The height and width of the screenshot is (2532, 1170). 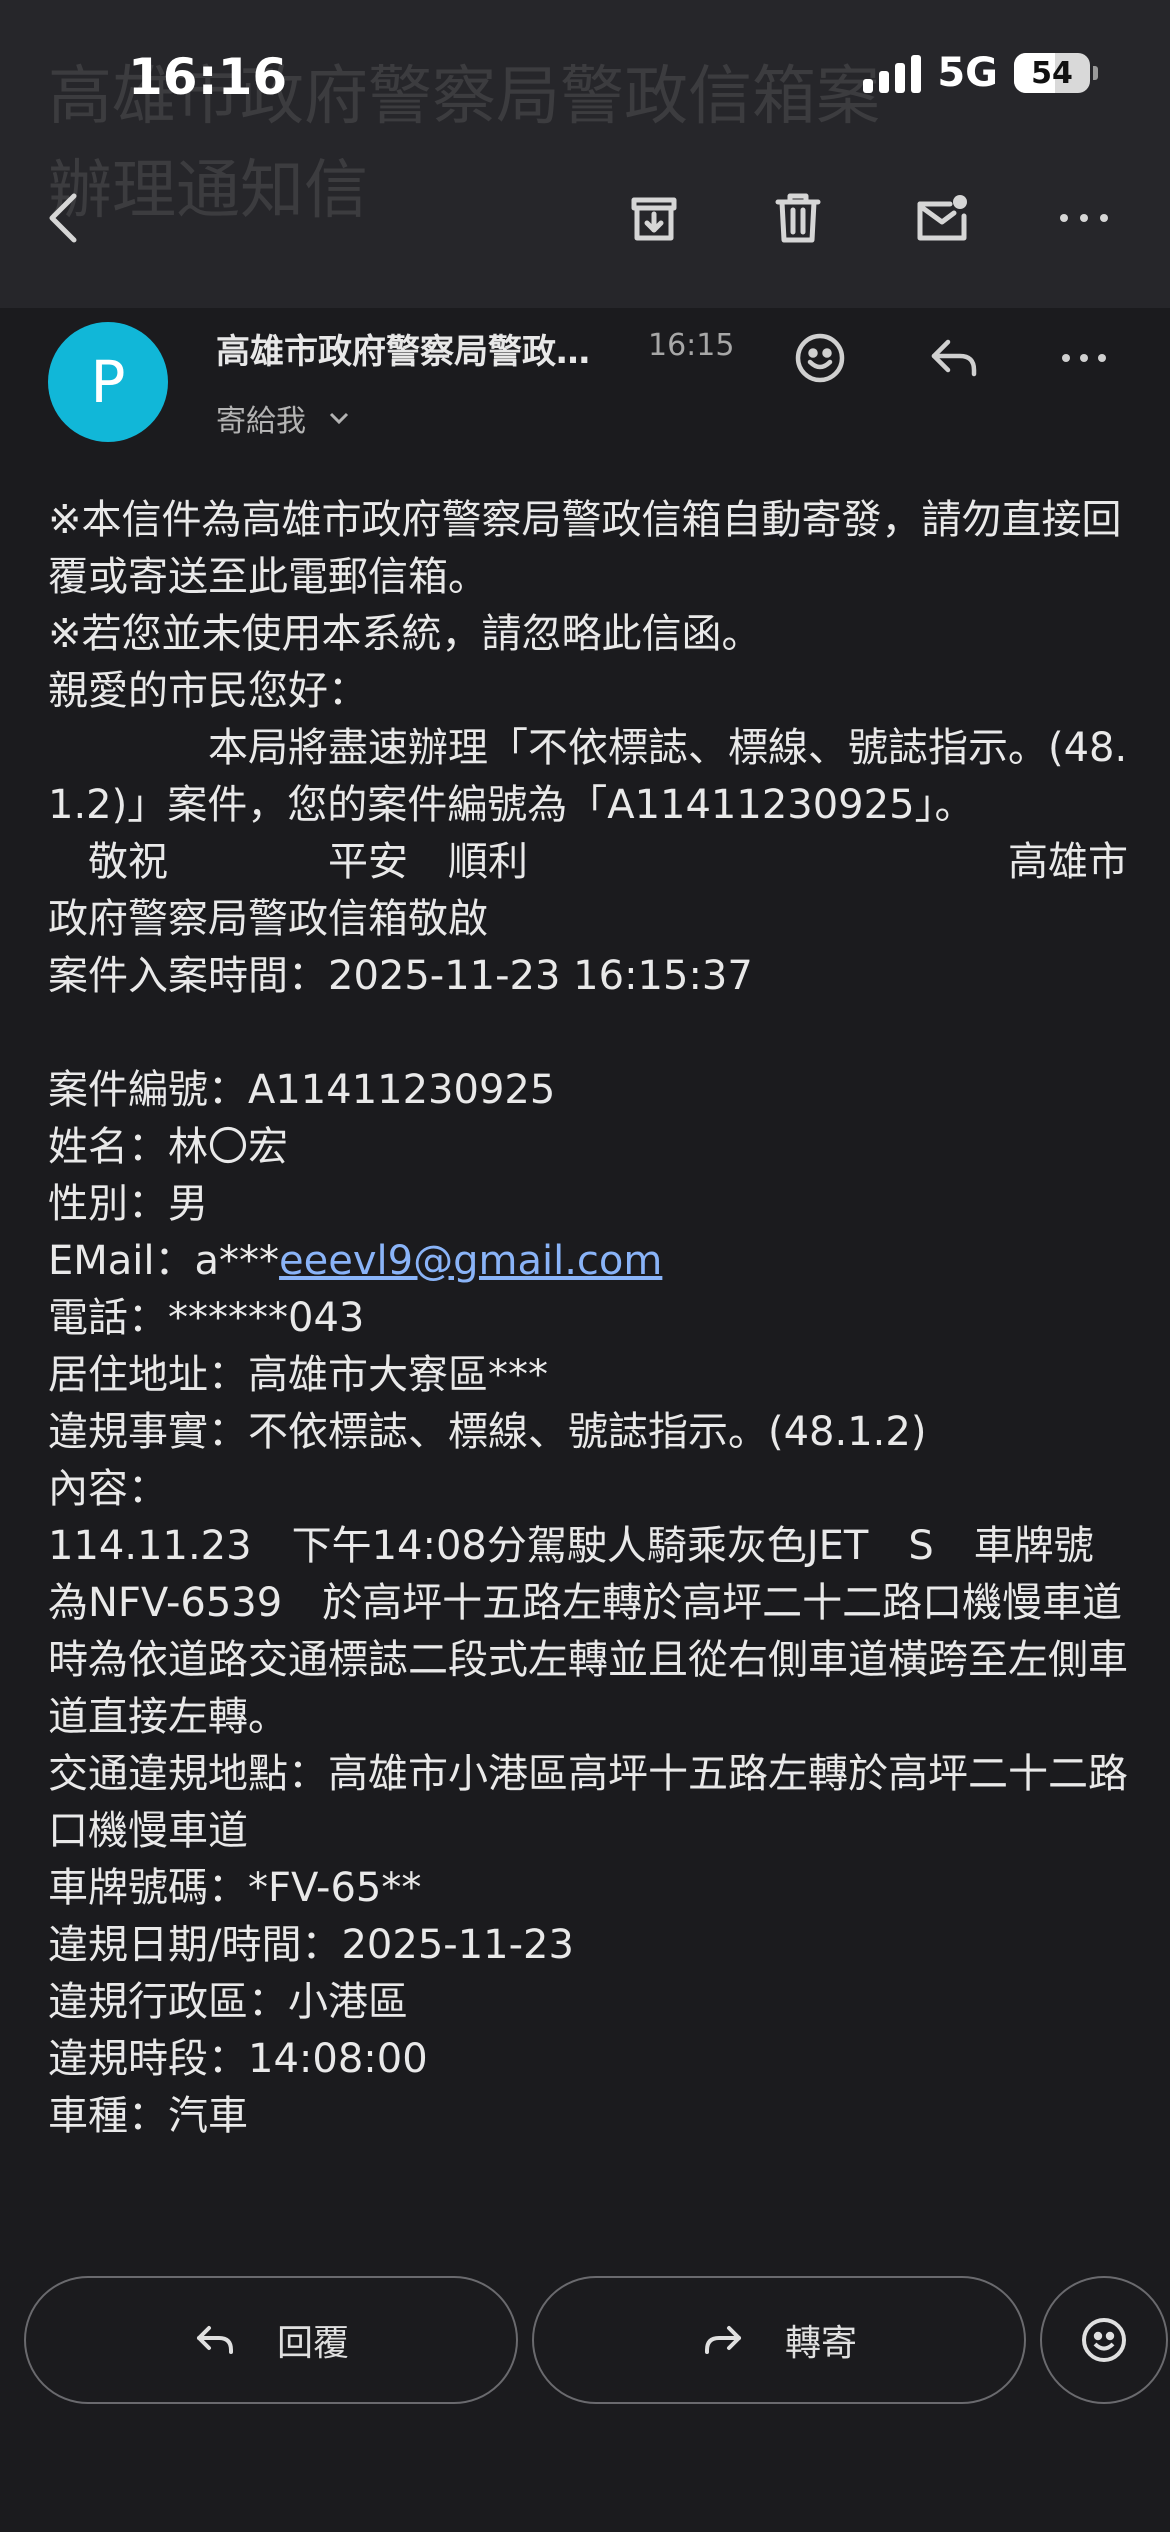 What do you see at coordinates (585, 154) in the screenshot?
I see `top-app-bar: 高雄市政府警察局警政信箱案 辦理通知信 16:16 5G 54` at bounding box center [585, 154].